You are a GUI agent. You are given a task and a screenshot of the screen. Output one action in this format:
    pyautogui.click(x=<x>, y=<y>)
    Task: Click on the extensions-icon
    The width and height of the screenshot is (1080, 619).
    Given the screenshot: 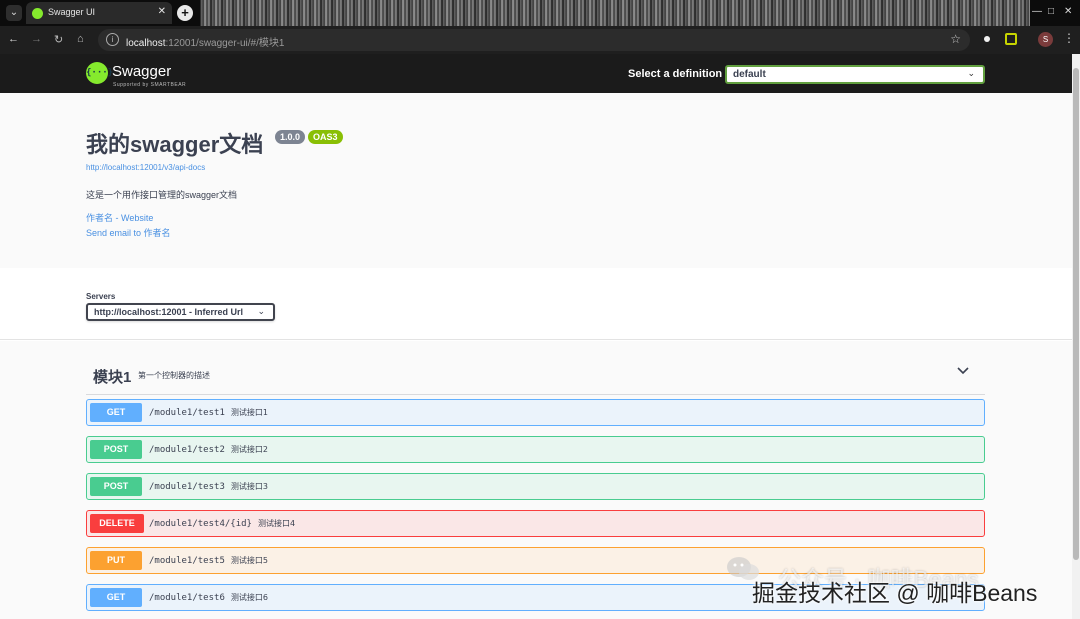 What is the action you would take?
    pyautogui.click(x=1011, y=39)
    